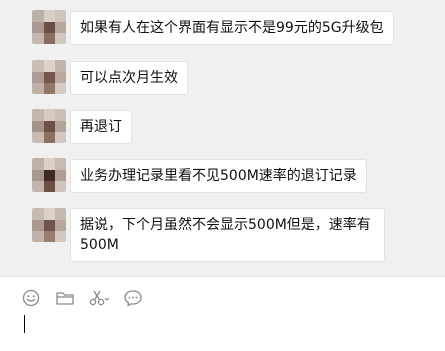  I want to click on message-bubble: 可以点次月生效, so click(129, 78).